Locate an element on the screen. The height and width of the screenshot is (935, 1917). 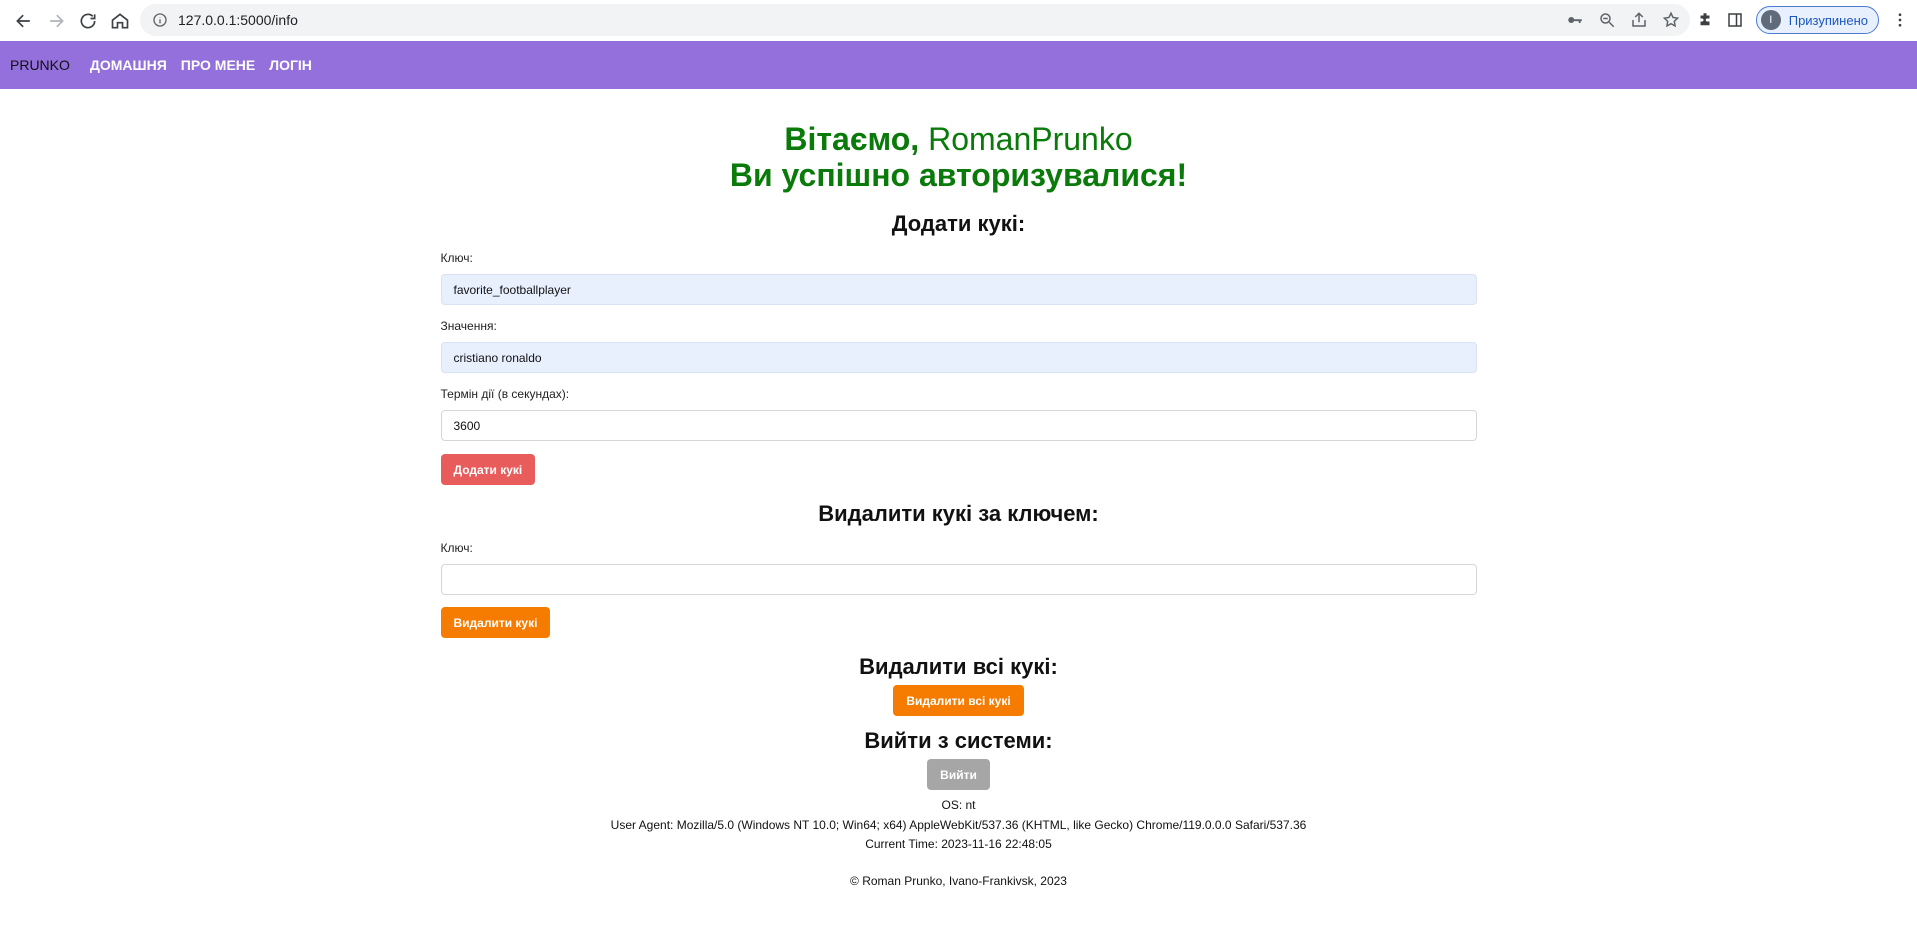
delete-all-title: Видалити всі кукі: is located at coordinates (958, 666).